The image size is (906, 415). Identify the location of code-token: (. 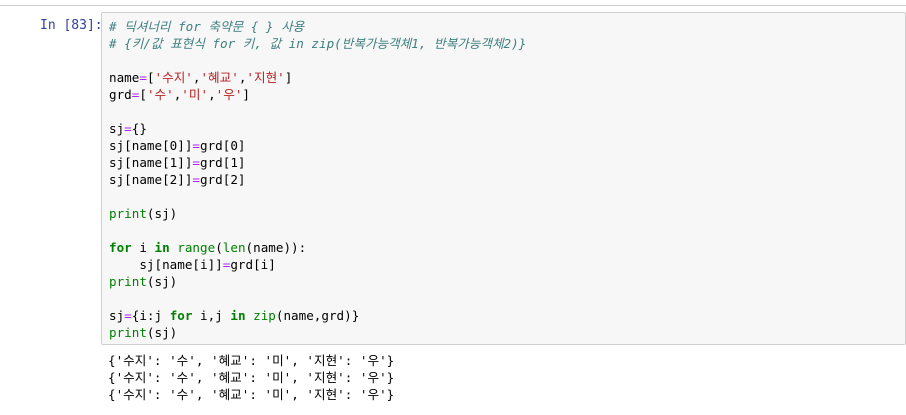
(219, 247).